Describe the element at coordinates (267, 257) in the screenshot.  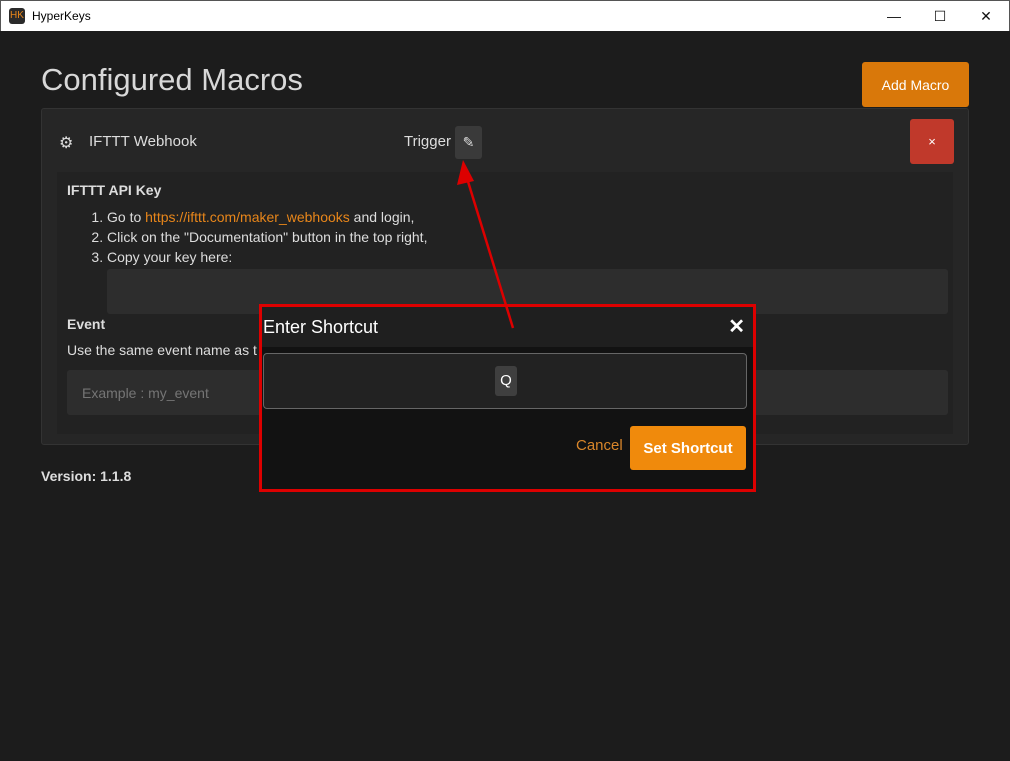
I see `list-item: Copy your key here:` at that location.